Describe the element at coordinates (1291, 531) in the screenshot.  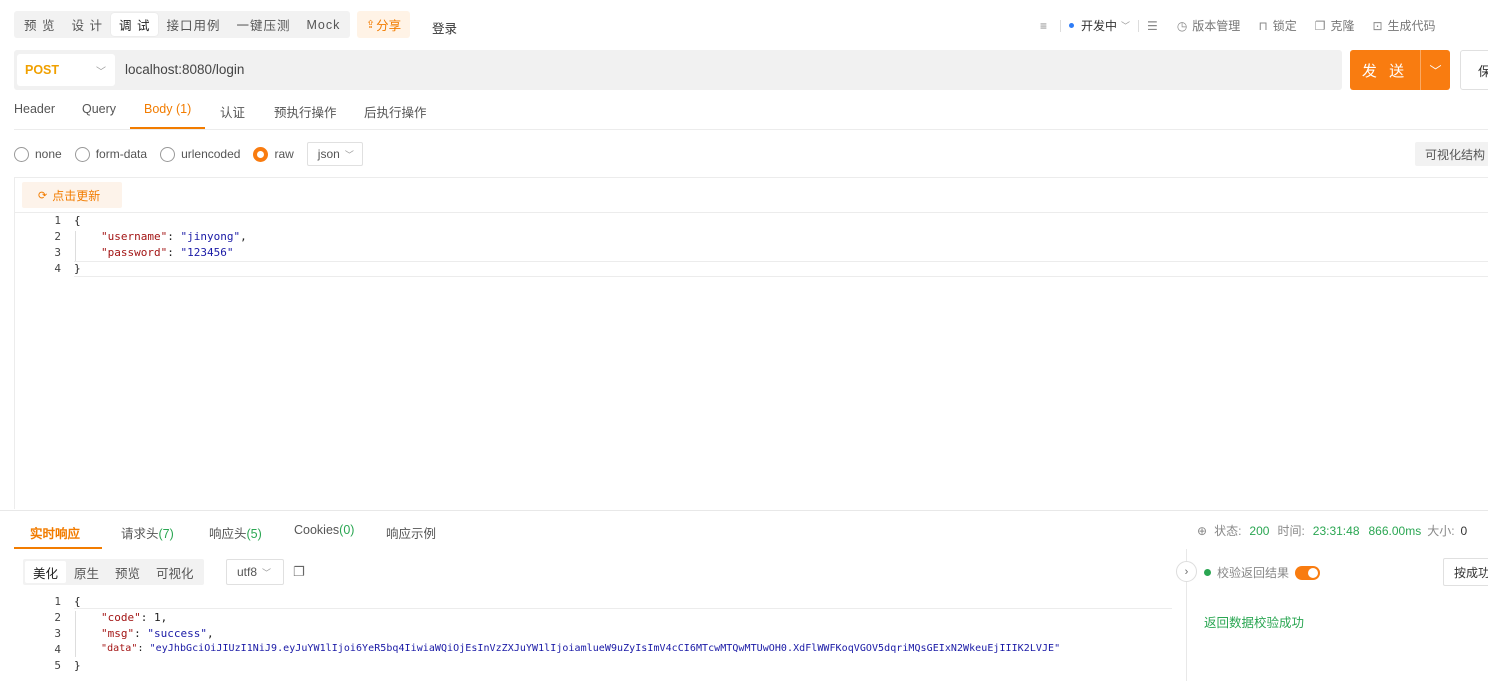
I see `time-label: 时间:` at that location.